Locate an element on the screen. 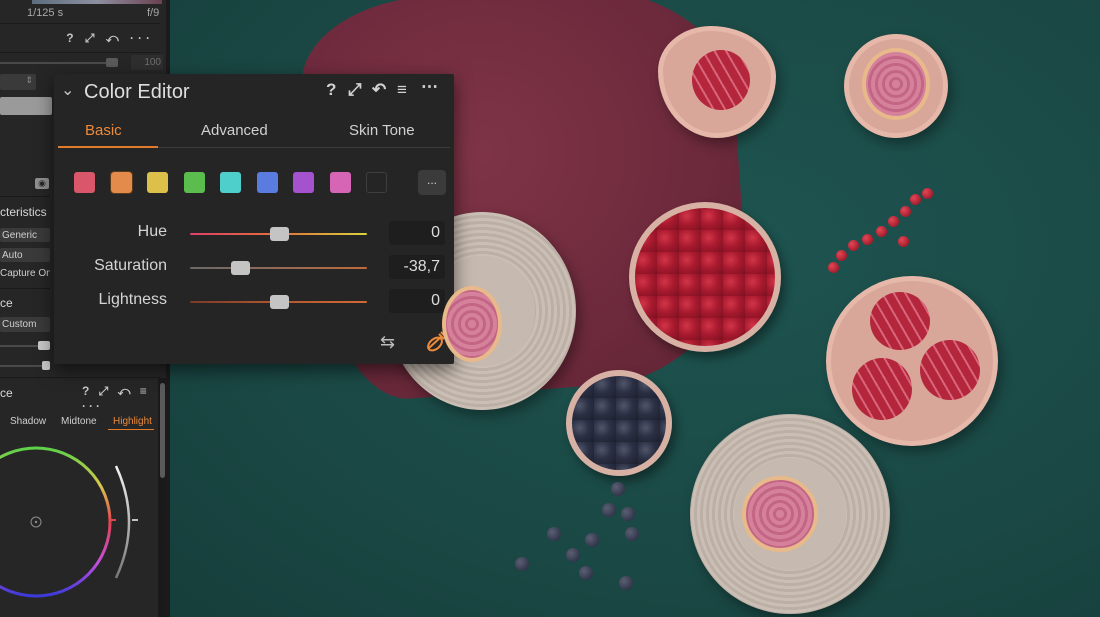 The width and height of the screenshot is (1100, 617). chevron-down-icon: ⌄ is located at coordinates (67, 90).